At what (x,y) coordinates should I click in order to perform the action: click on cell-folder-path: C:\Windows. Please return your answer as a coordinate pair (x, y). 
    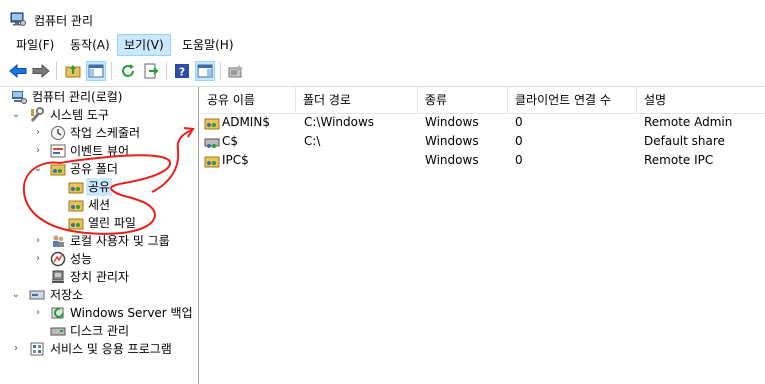
    Looking at the image, I should click on (339, 122).